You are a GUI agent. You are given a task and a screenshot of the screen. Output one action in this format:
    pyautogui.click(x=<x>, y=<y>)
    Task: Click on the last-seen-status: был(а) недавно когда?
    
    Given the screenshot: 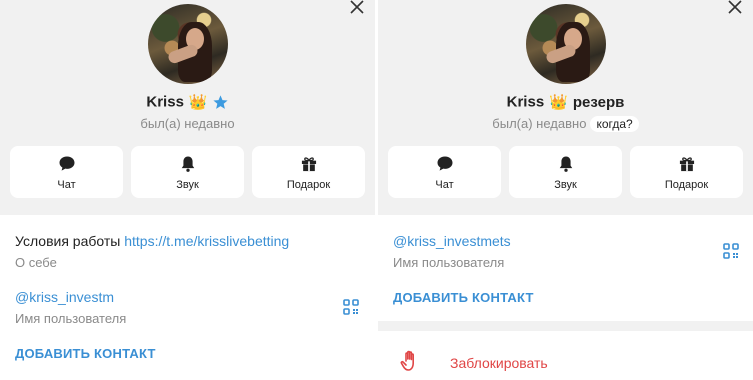 What is the action you would take?
    pyautogui.click(x=565, y=124)
    